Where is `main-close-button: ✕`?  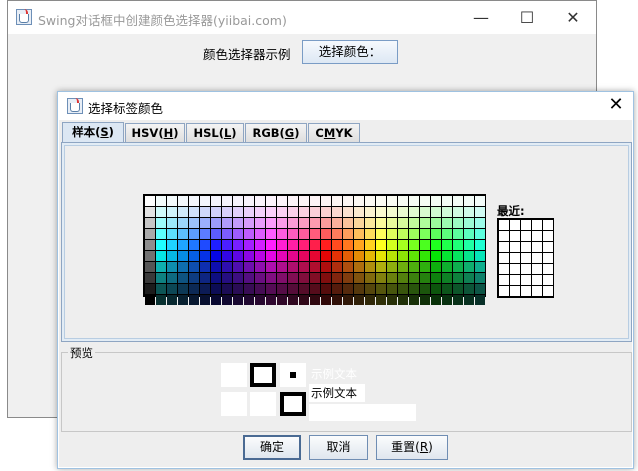 main-close-button: ✕ is located at coordinates (573, 17).